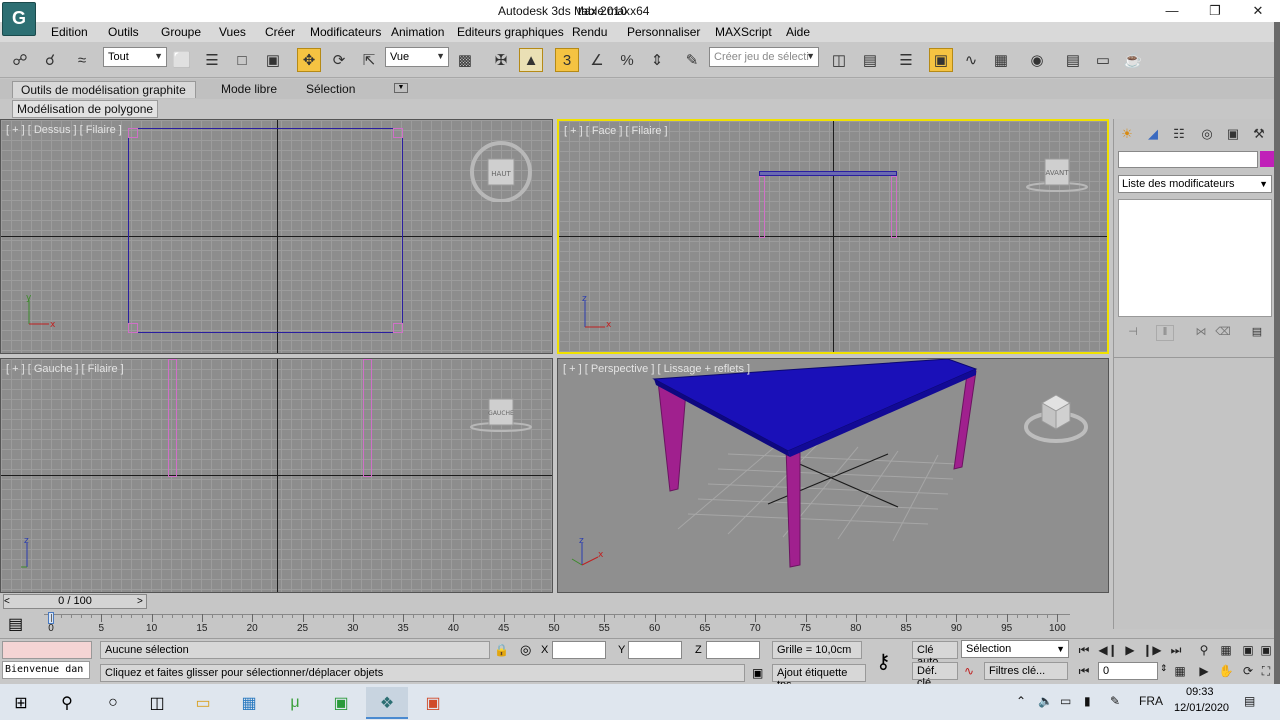 This screenshot has height=720, width=1280. What do you see at coordinates (232, 32) in the screenshot?
I see `menu-vues: Vues` at bounding box center [232, 32].